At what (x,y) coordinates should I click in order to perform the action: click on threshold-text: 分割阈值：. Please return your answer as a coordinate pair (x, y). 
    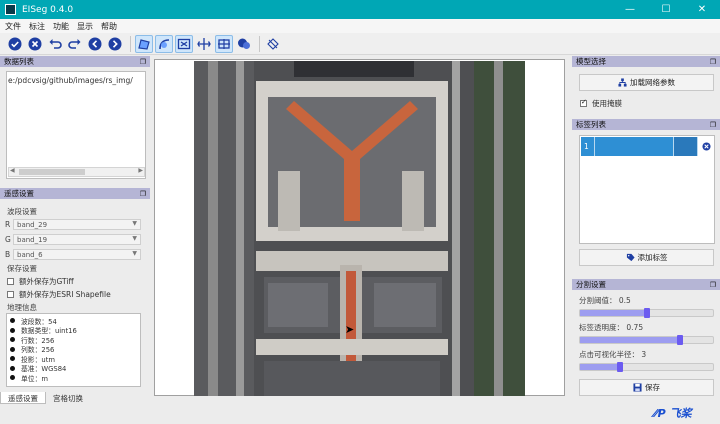
    Looking at the image, I should click on (598, 300).